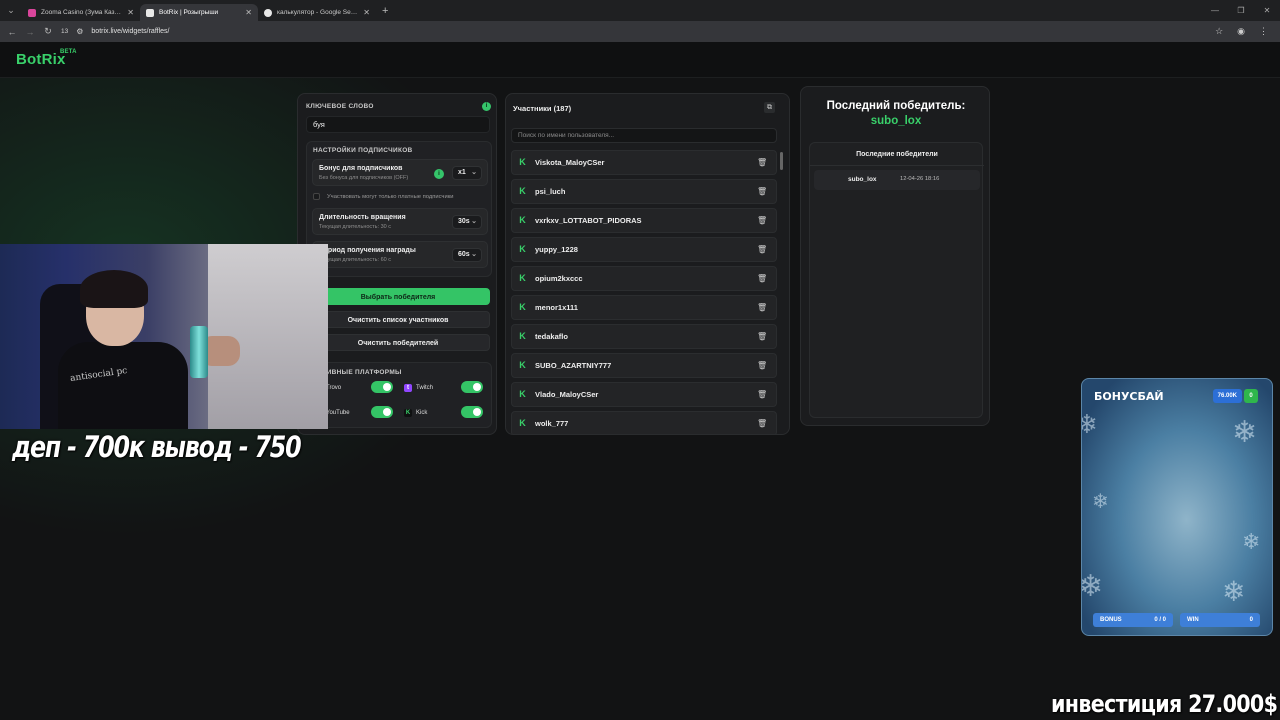 The height and width of the screenshot is (720, 1280). Describe the element at coordinates (896, 106) in the screenshot. I see `last-winner-title: Последний победитель:` at that location.